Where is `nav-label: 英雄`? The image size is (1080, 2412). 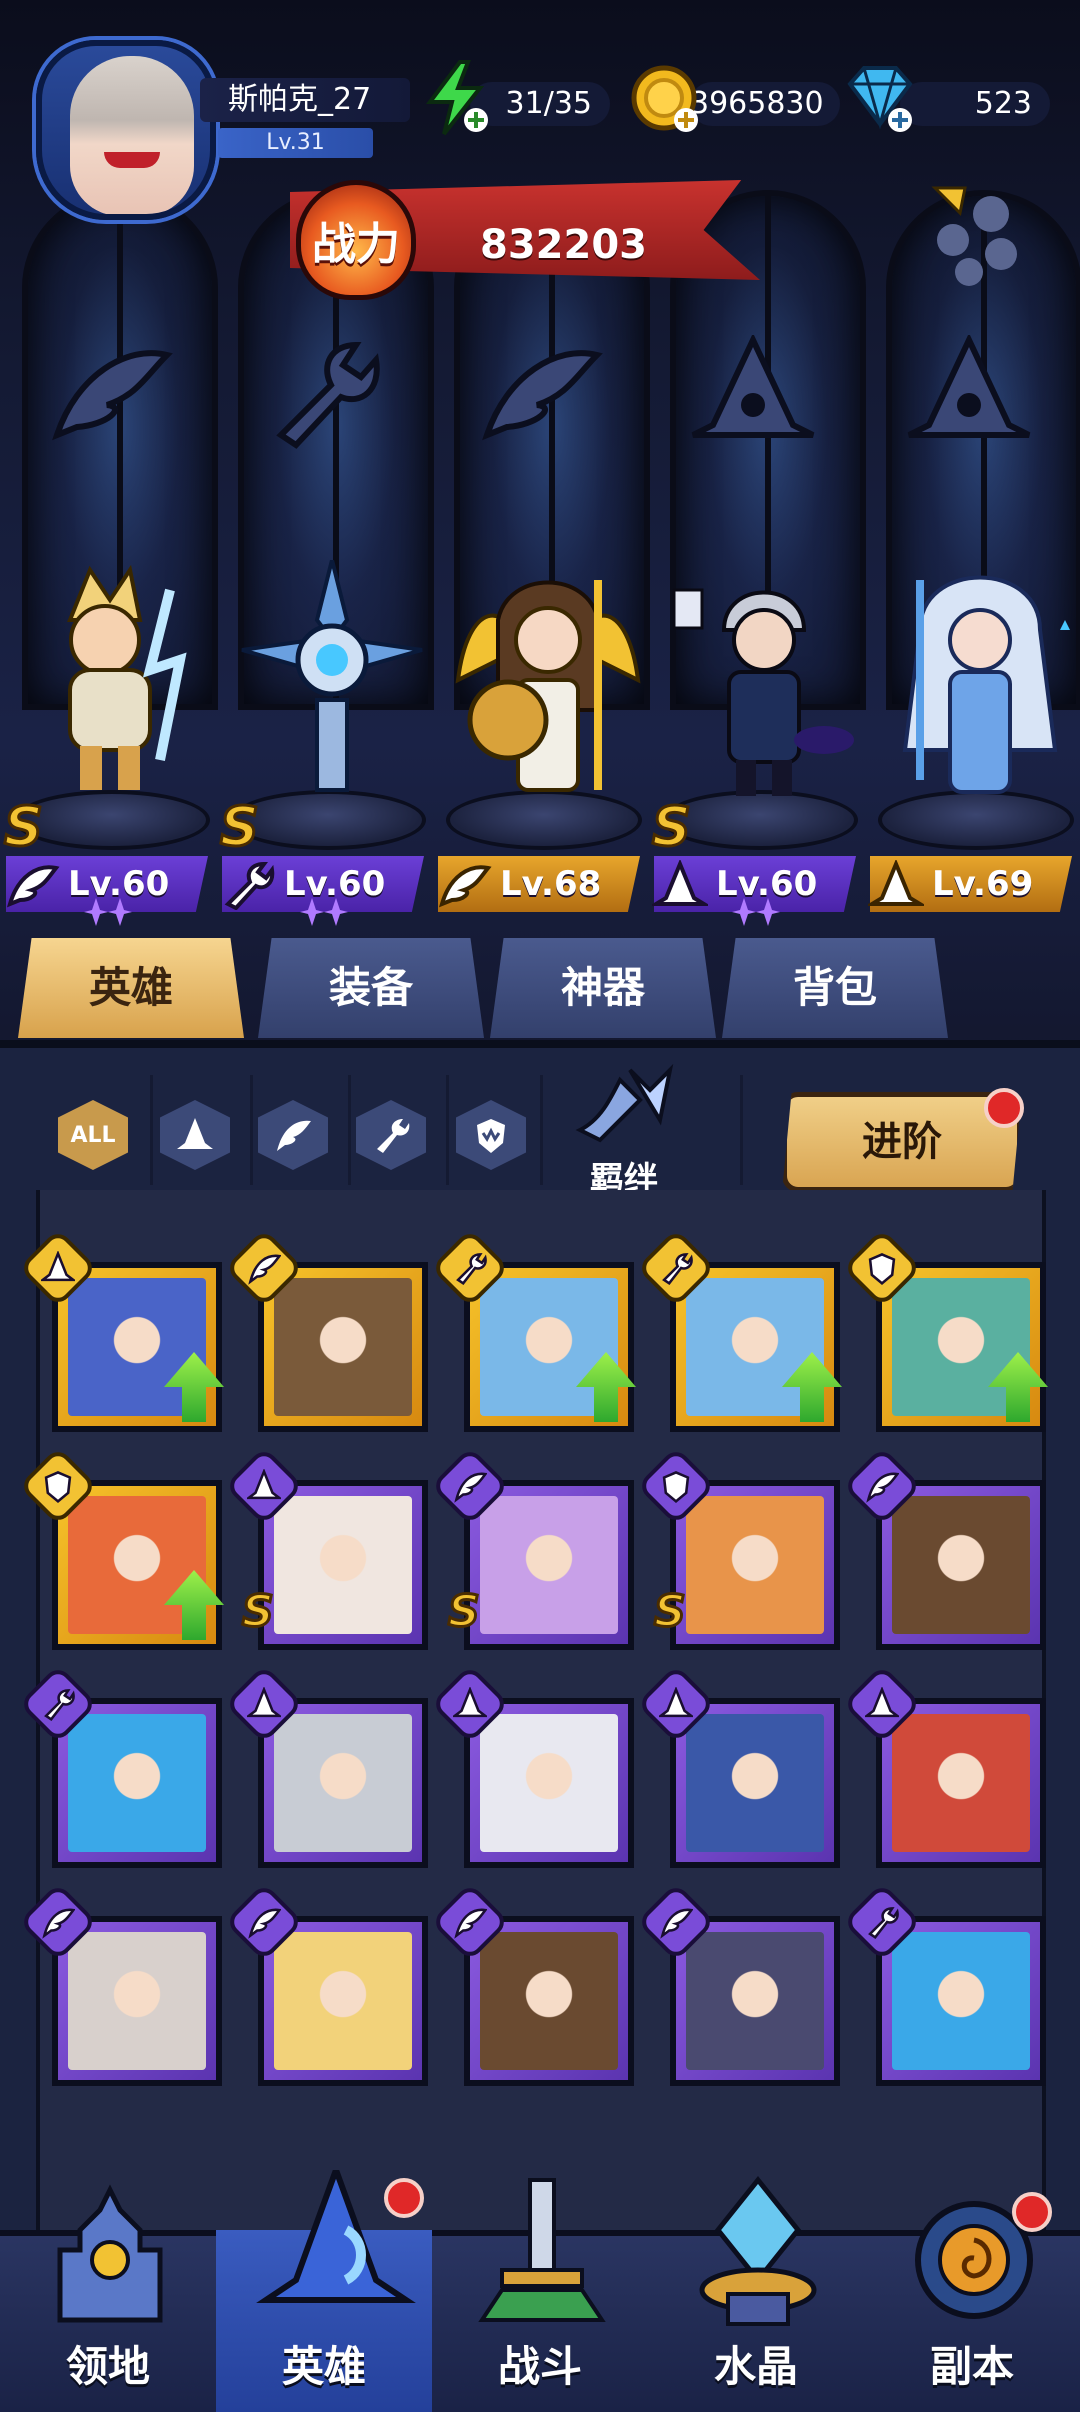
nav-label: 英雄 is located at coordinates (323, 2366).